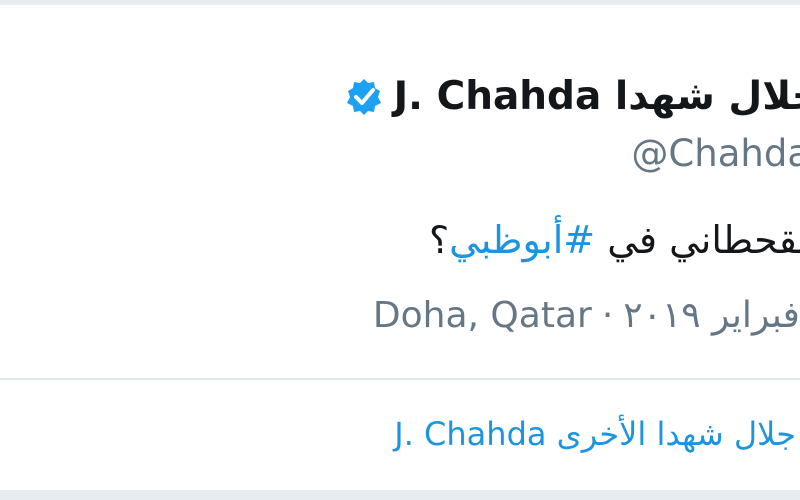 Image resolution: width=800 pixels, height=500 pixels. I want to click on author-row: J. Chahda جلال شهدا, so click(572, 96).